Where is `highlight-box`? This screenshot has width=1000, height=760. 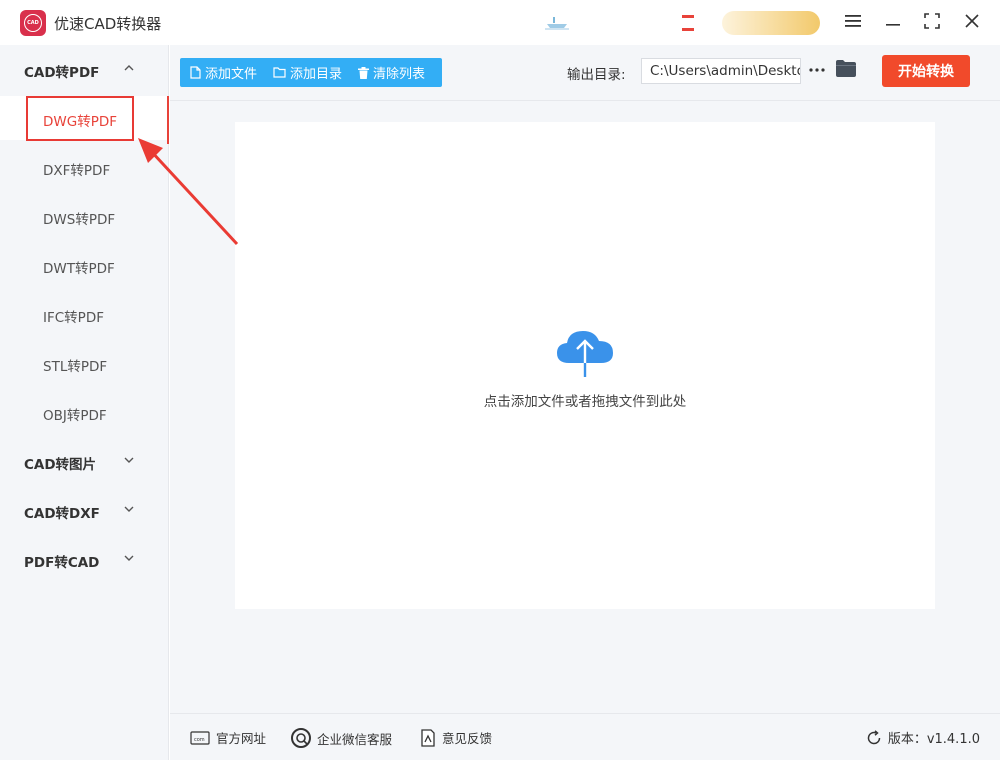
highlight-box is located at coordinates (80, 118).